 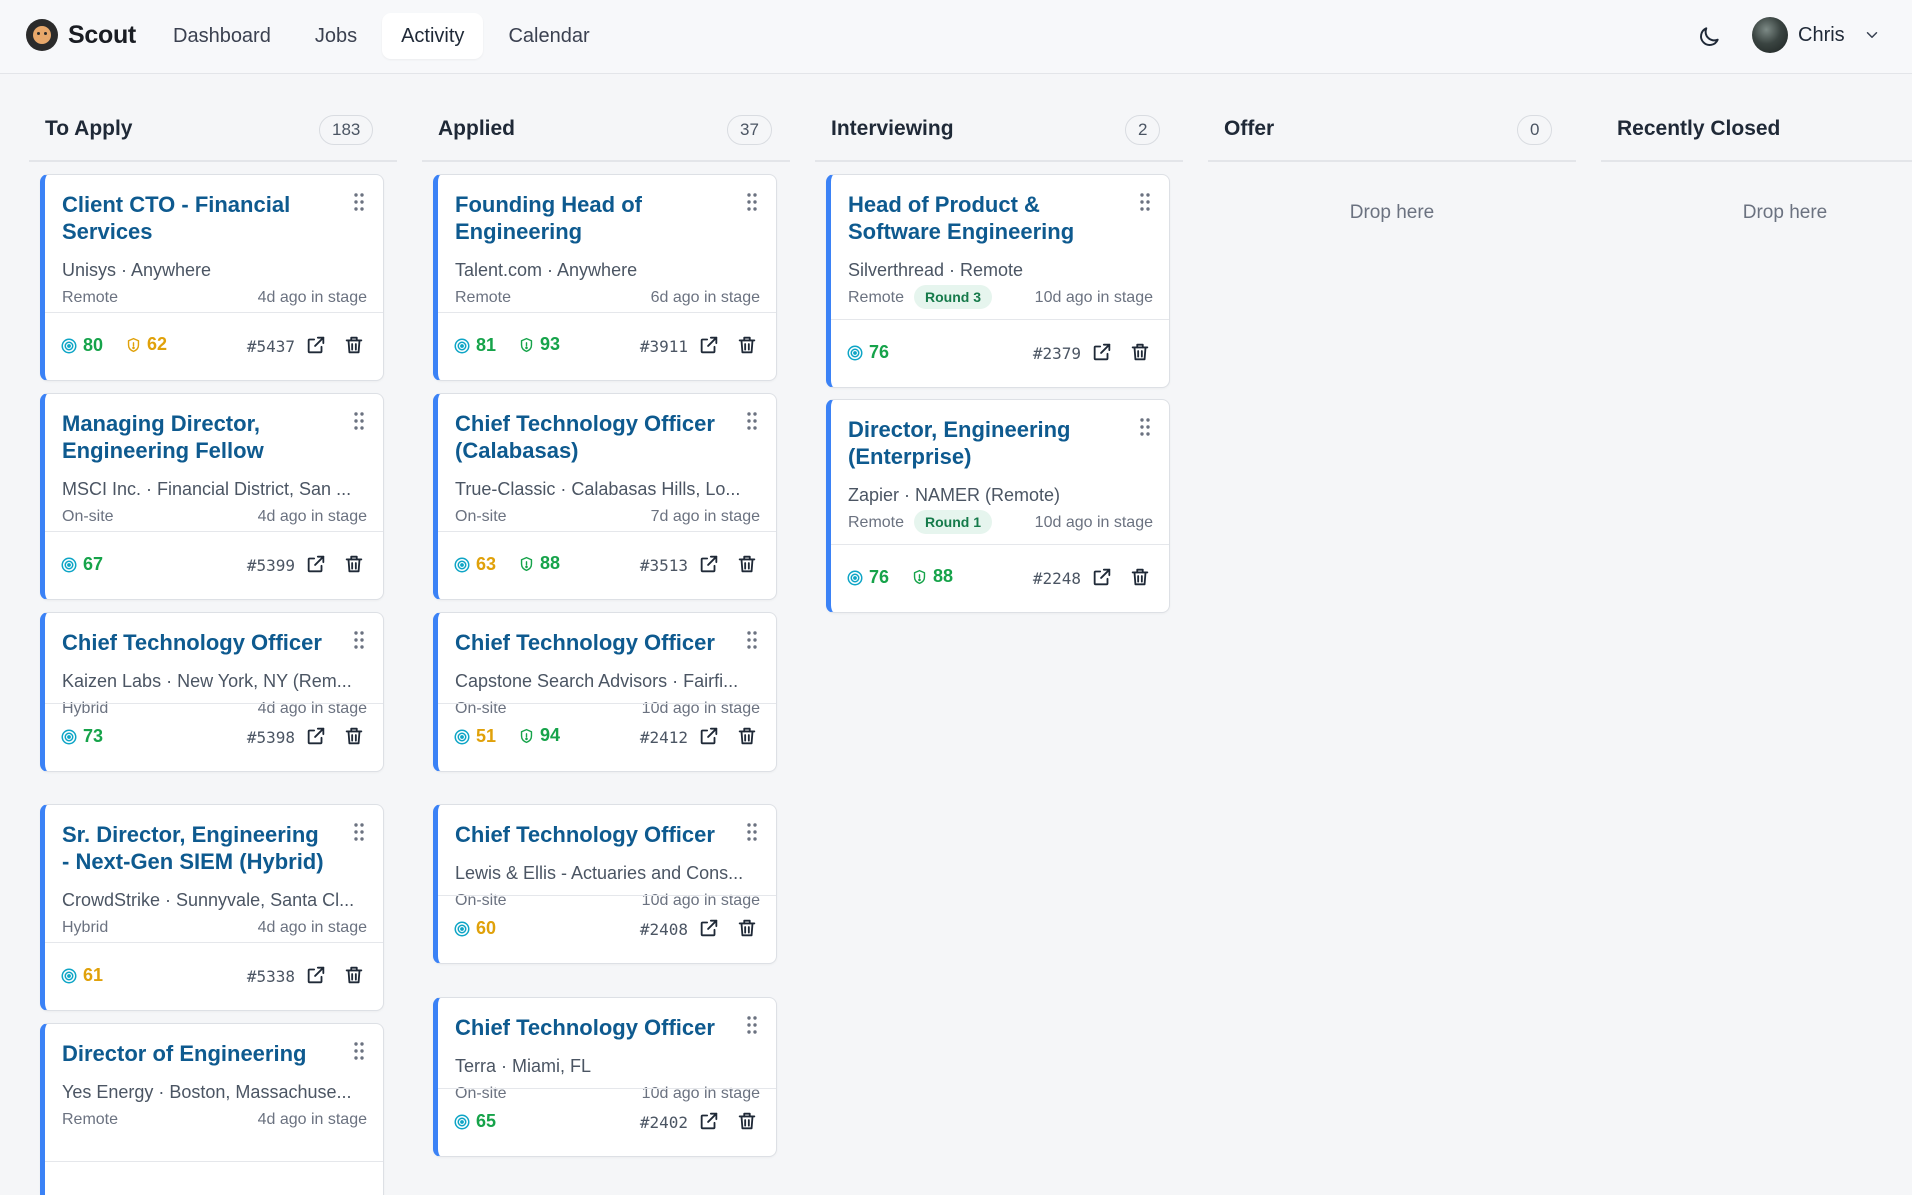 I want to click on stage-age: 10d ago in stage, so click(x=1093, y=297).